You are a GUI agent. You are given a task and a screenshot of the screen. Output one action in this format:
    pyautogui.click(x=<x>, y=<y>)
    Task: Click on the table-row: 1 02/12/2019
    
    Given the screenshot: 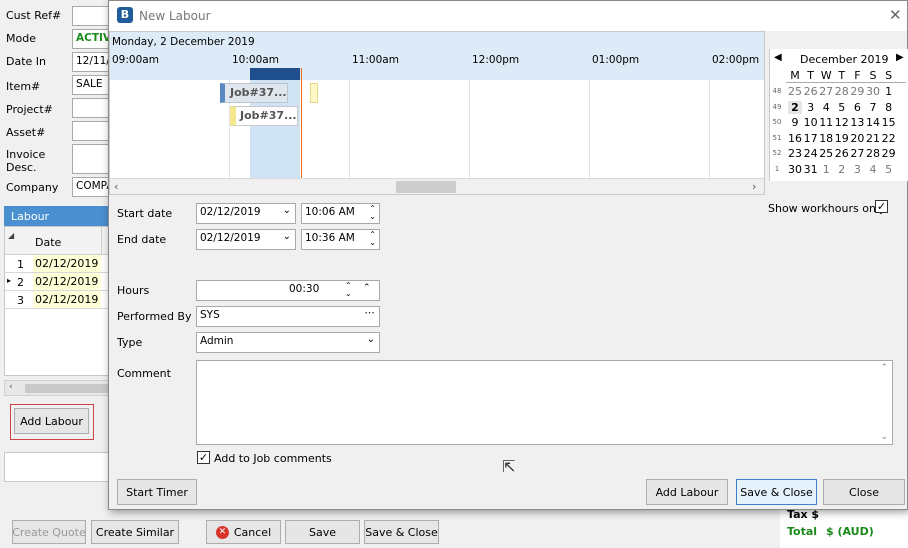 What is the action you would take?
    pyautogui.click(x=57, y=264)
    